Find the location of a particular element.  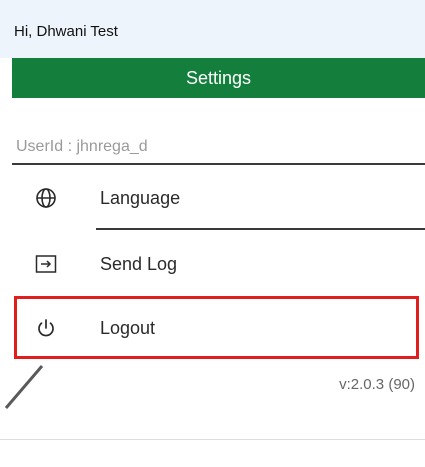

menu-item-send-log: Send Log is located at coordinates (212, 264).